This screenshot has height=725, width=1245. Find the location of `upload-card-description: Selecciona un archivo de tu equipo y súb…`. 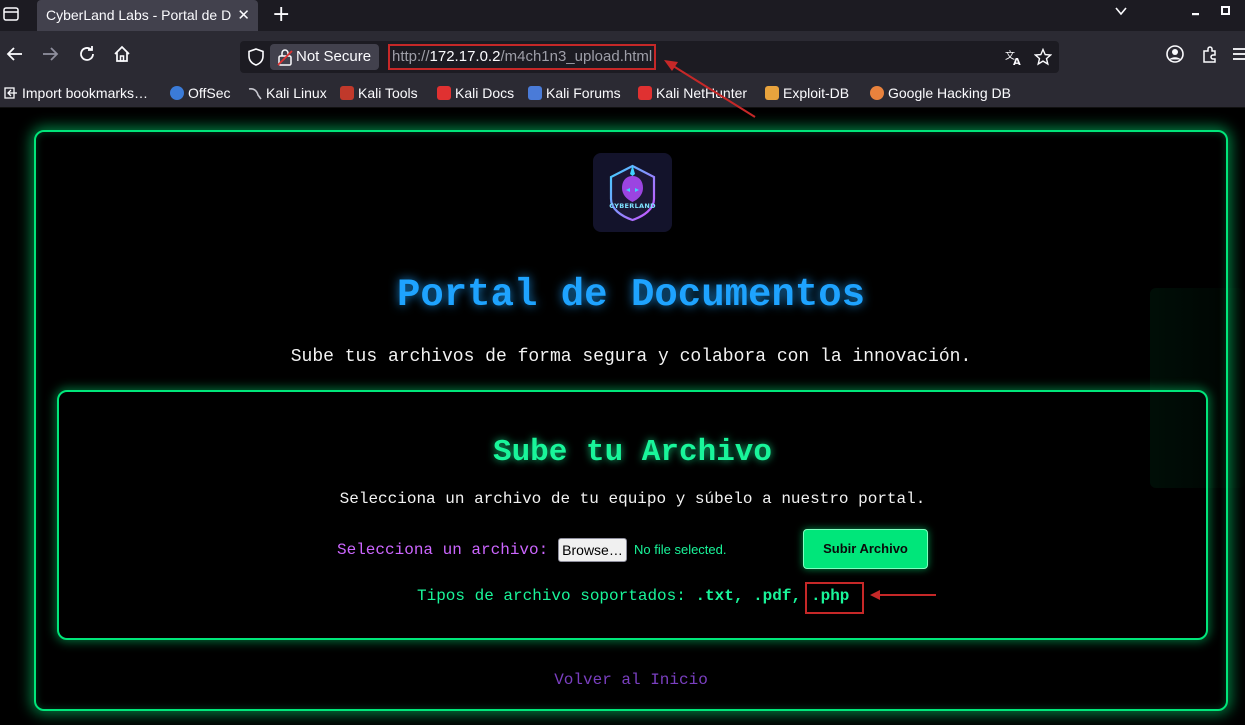

upload-card-description: Selecciona un archivo de tu equipo y súb… is located at coordinates (632, 499).